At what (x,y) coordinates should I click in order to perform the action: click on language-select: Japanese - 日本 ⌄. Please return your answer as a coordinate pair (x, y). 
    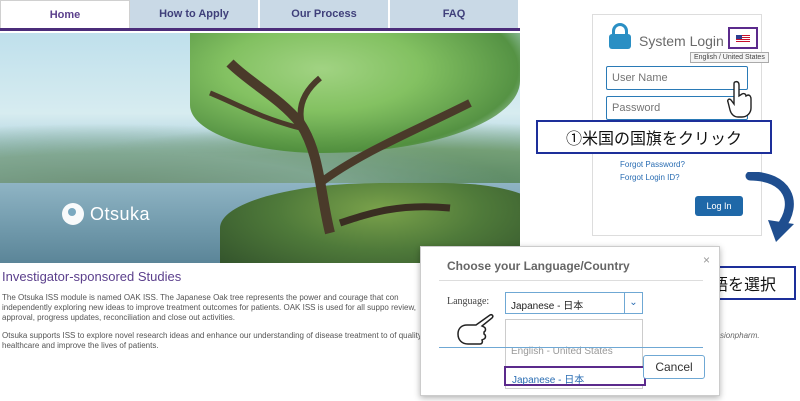
    Looking at the image, I should click on (574, 303).